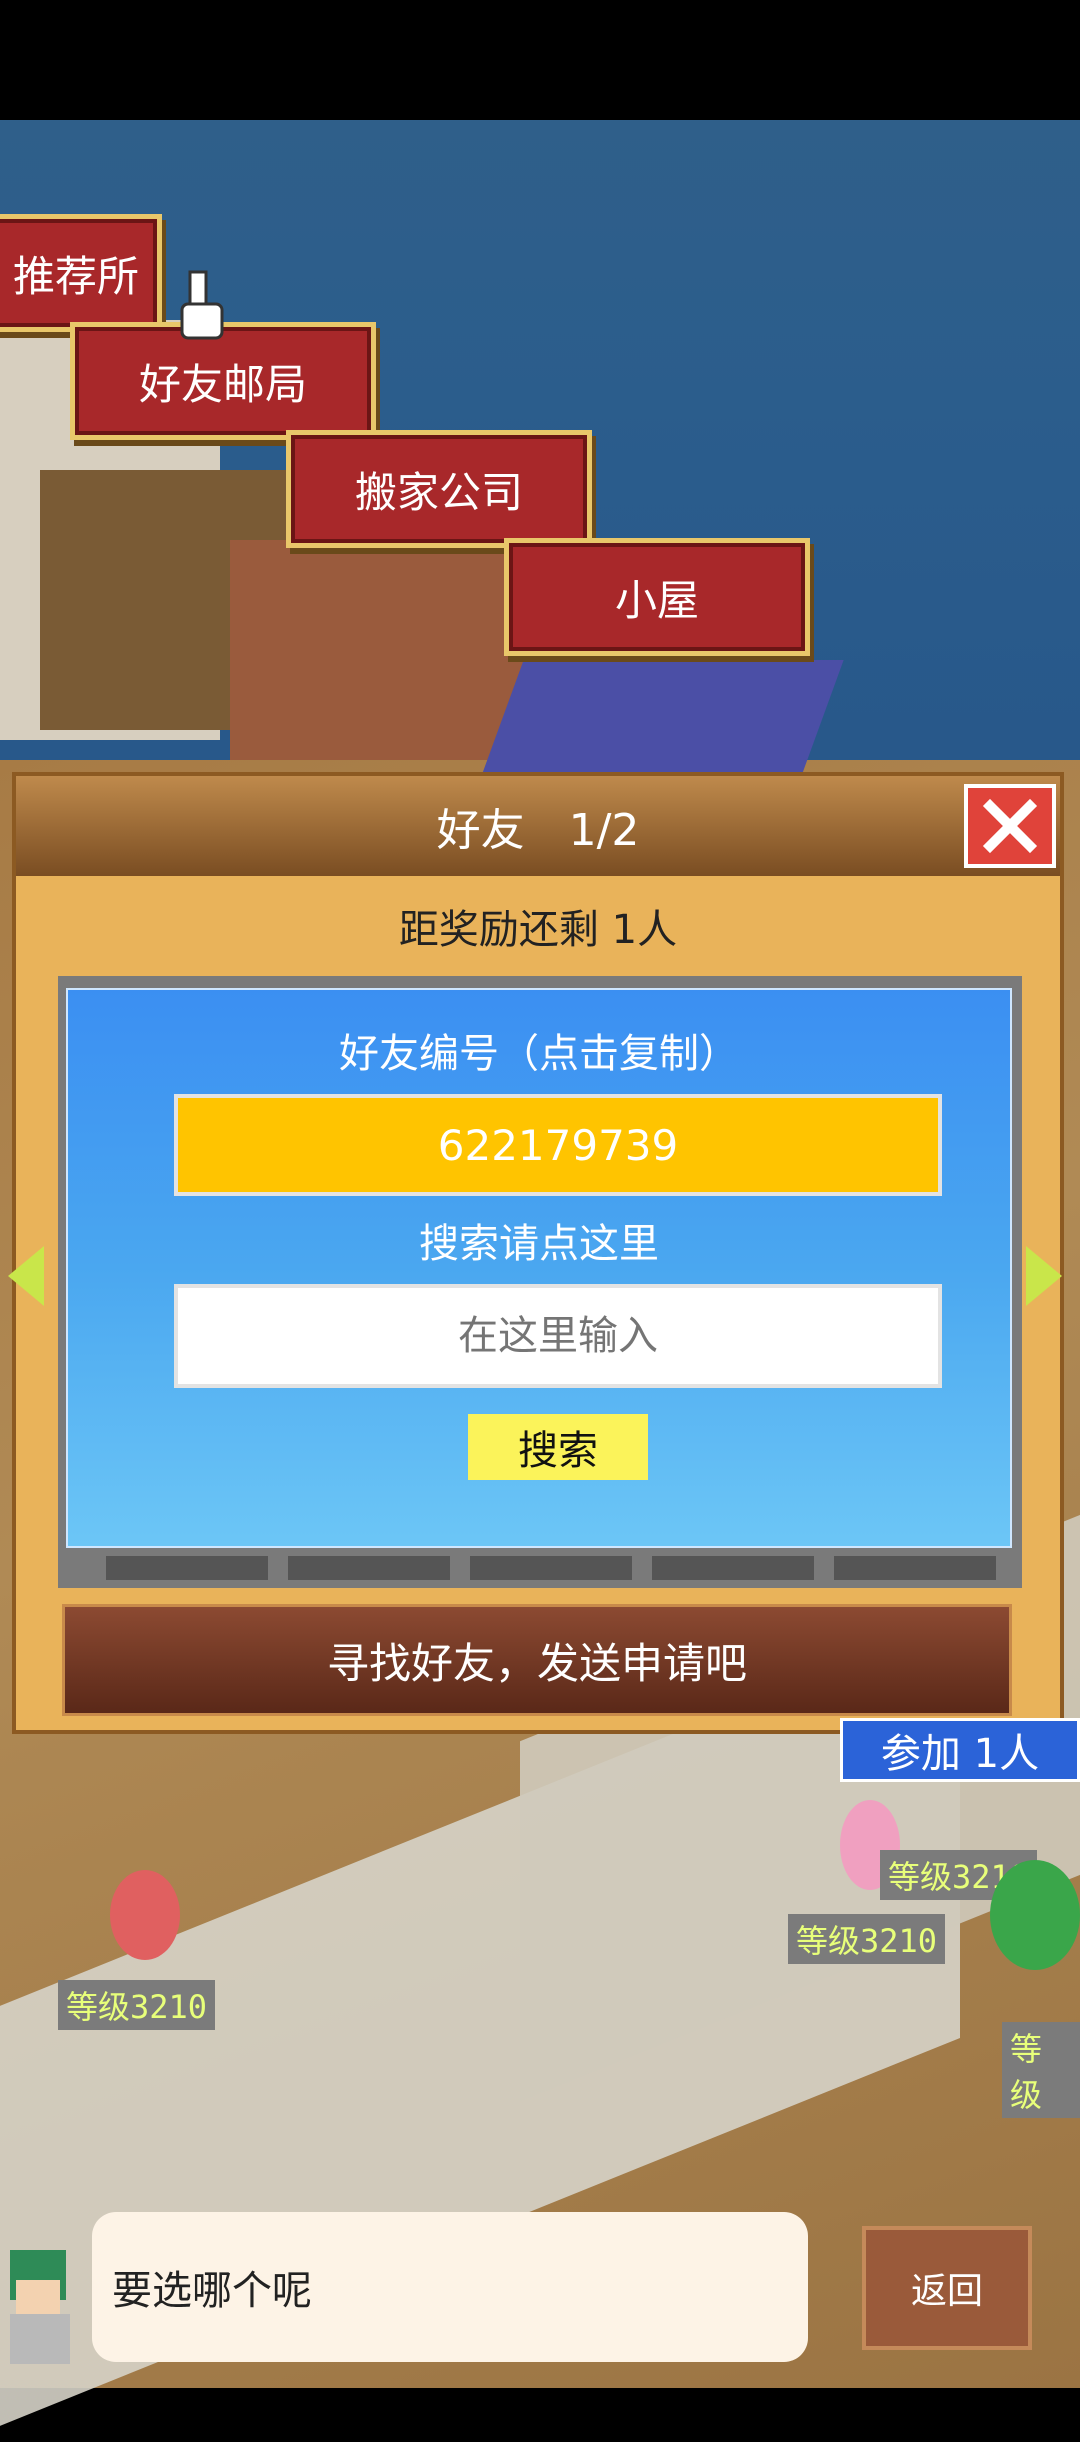 This screenshot has width=1080, height=2442. I want to click on recommend-office-button: 推荐所, so click(81, 273).